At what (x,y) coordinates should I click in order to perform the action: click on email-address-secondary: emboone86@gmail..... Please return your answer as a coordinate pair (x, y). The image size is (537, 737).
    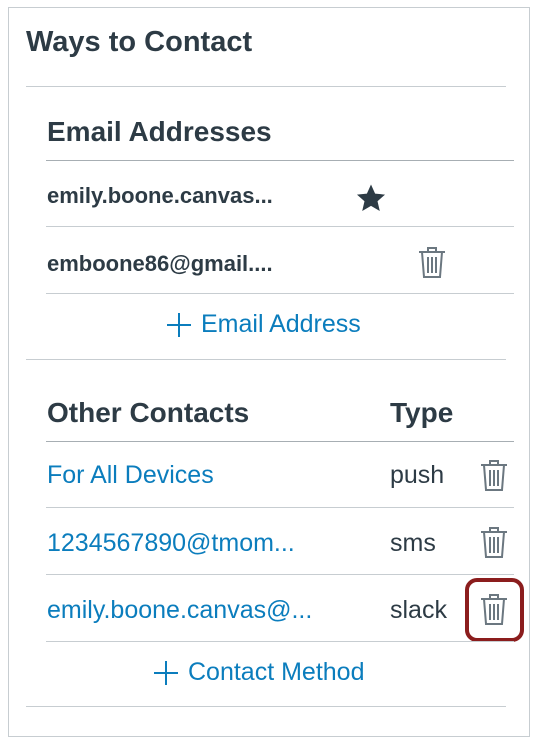
    Looking at the image, I should click on (160, 263).